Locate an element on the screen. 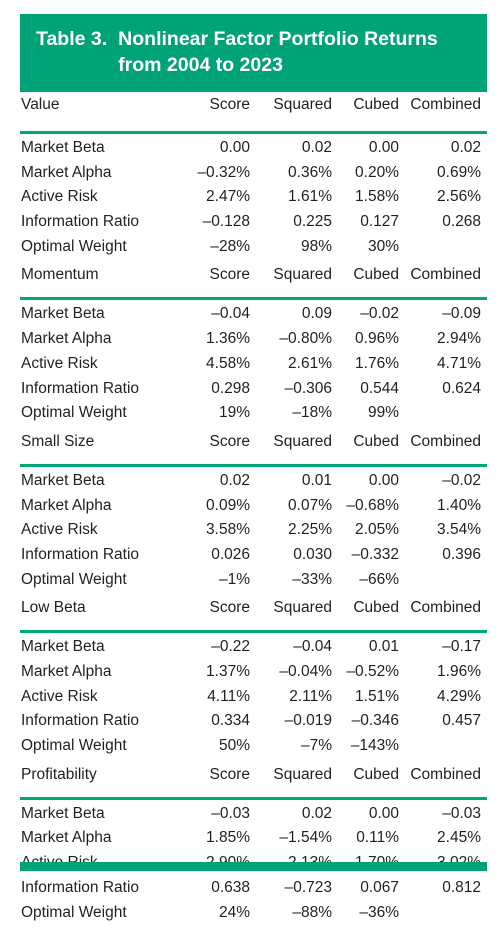 The image size is (504, 932). cell-squared: –18% is located at coordinates (297, 418).